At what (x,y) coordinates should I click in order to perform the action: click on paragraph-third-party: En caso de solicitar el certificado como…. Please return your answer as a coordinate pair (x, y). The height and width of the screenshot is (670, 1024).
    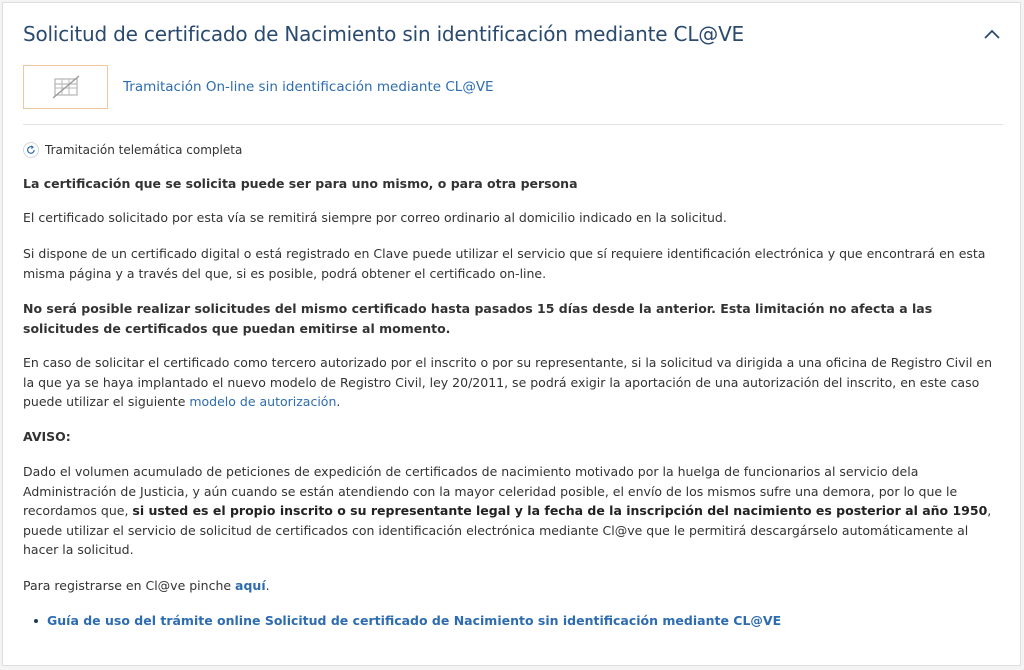
    Looking at the image, I should click on (515, 382).